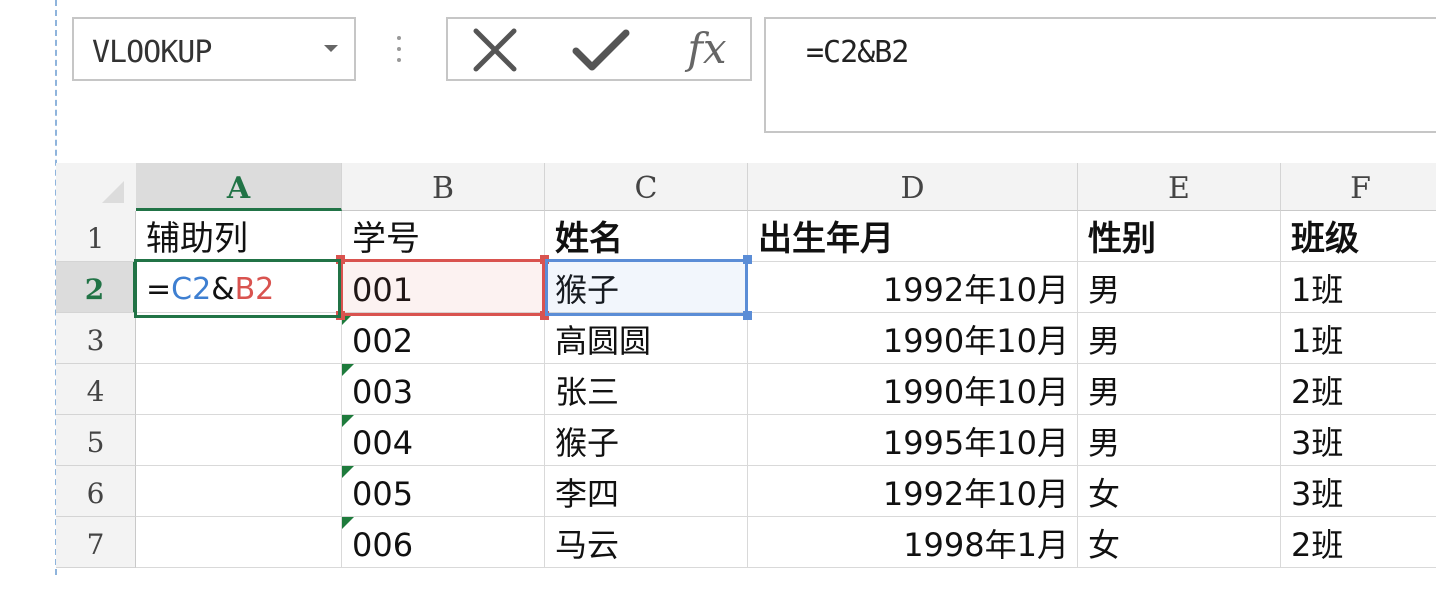 The height and width of the screenshot is (602, 1436). Describe the element at coordinates (1179, 287) in the screenshot. I see `cell-e2: 男` at that location.